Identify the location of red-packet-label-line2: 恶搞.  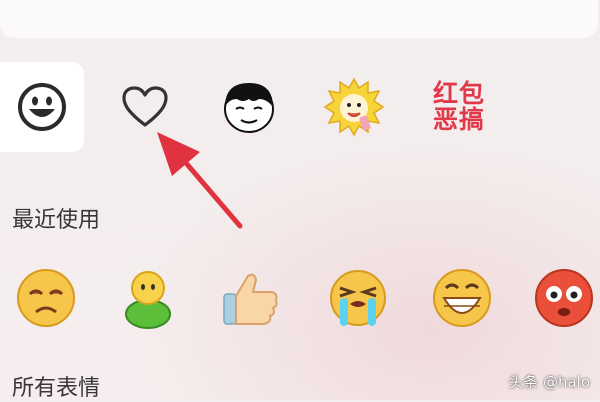
(458, 119).